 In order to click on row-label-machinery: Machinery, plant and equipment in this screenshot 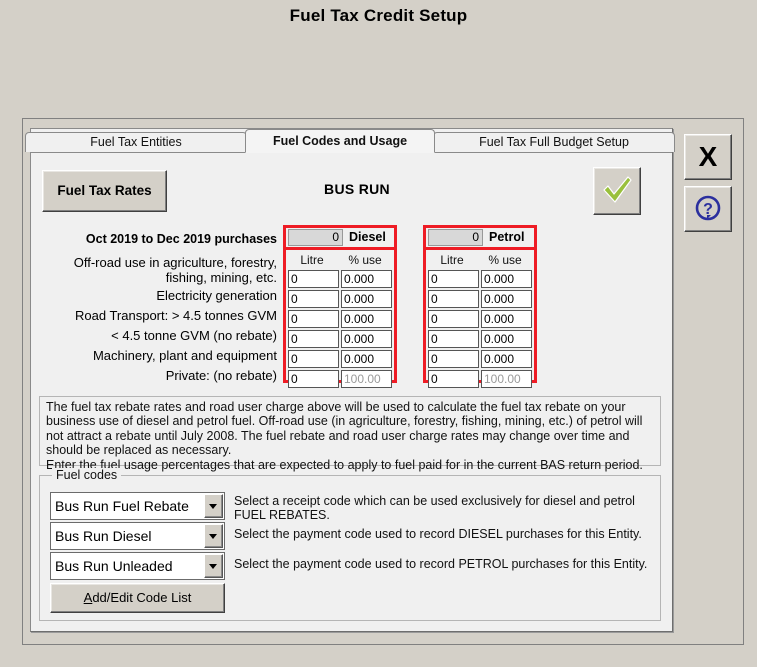, I will do `click(184, 355)`.